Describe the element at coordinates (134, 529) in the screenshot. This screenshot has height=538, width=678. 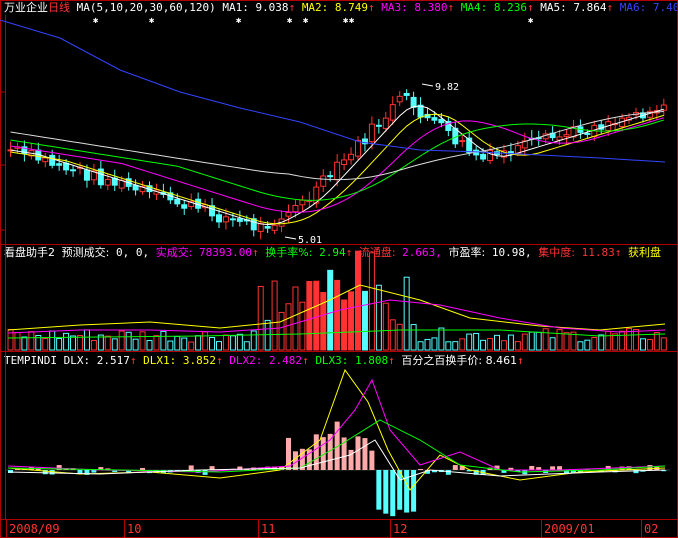
I see `time-axis-label: 10` at that location.